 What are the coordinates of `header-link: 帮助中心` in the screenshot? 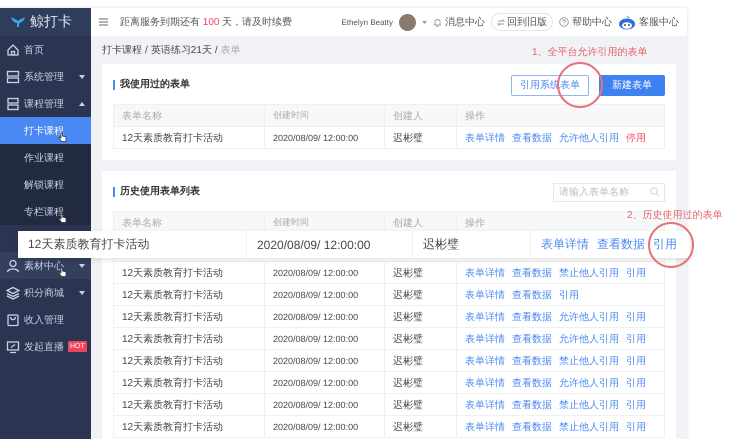 It's located at (585, 22).